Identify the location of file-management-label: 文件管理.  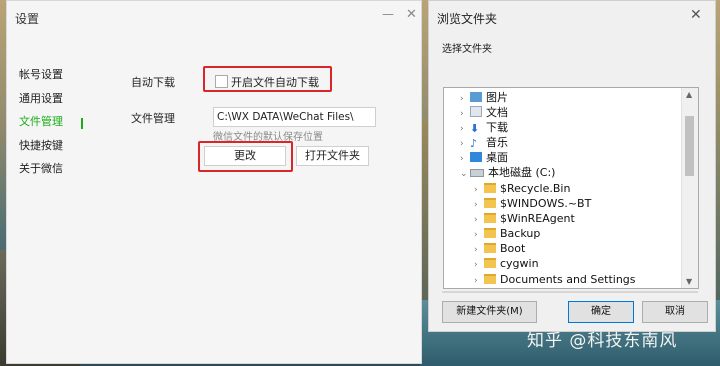
(153, 118).